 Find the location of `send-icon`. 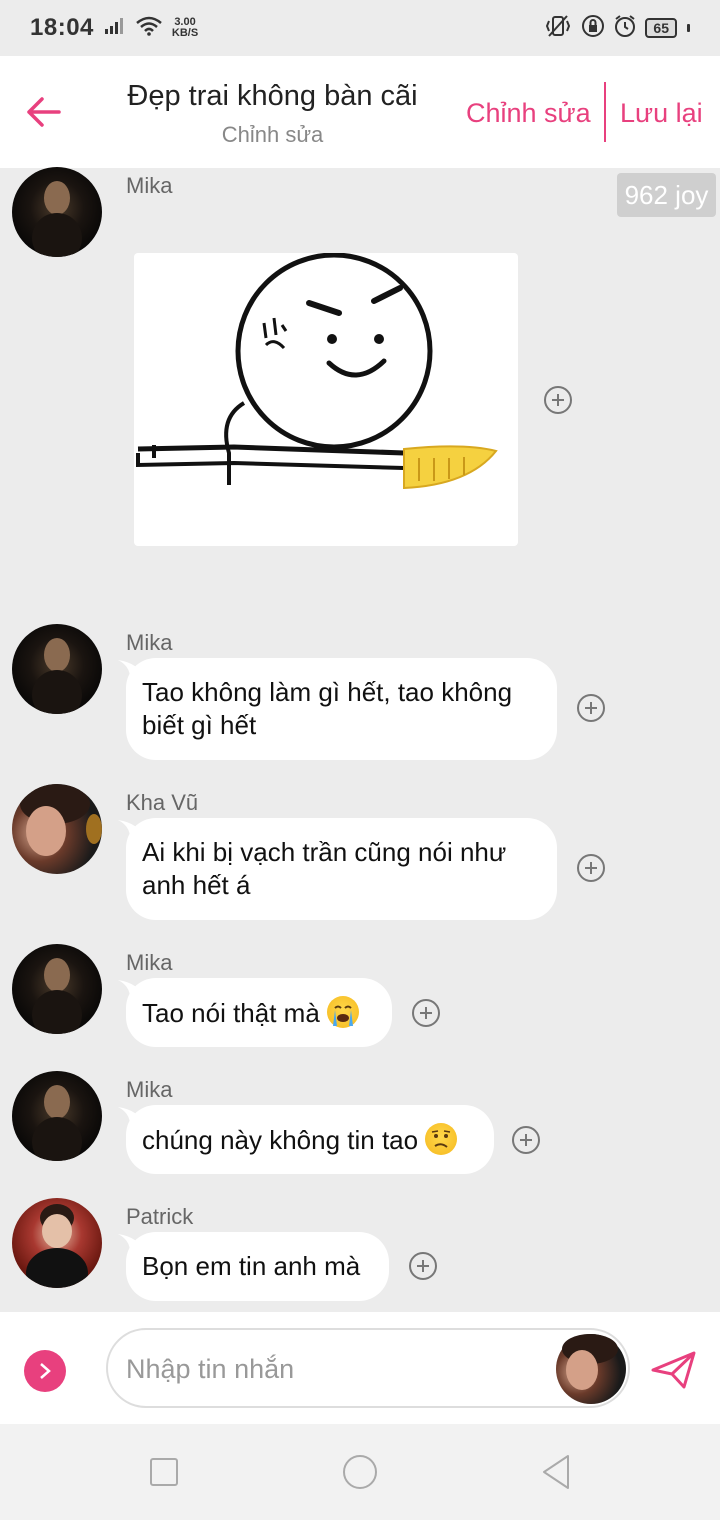

send-icon is located at coordinates (673, 1370).